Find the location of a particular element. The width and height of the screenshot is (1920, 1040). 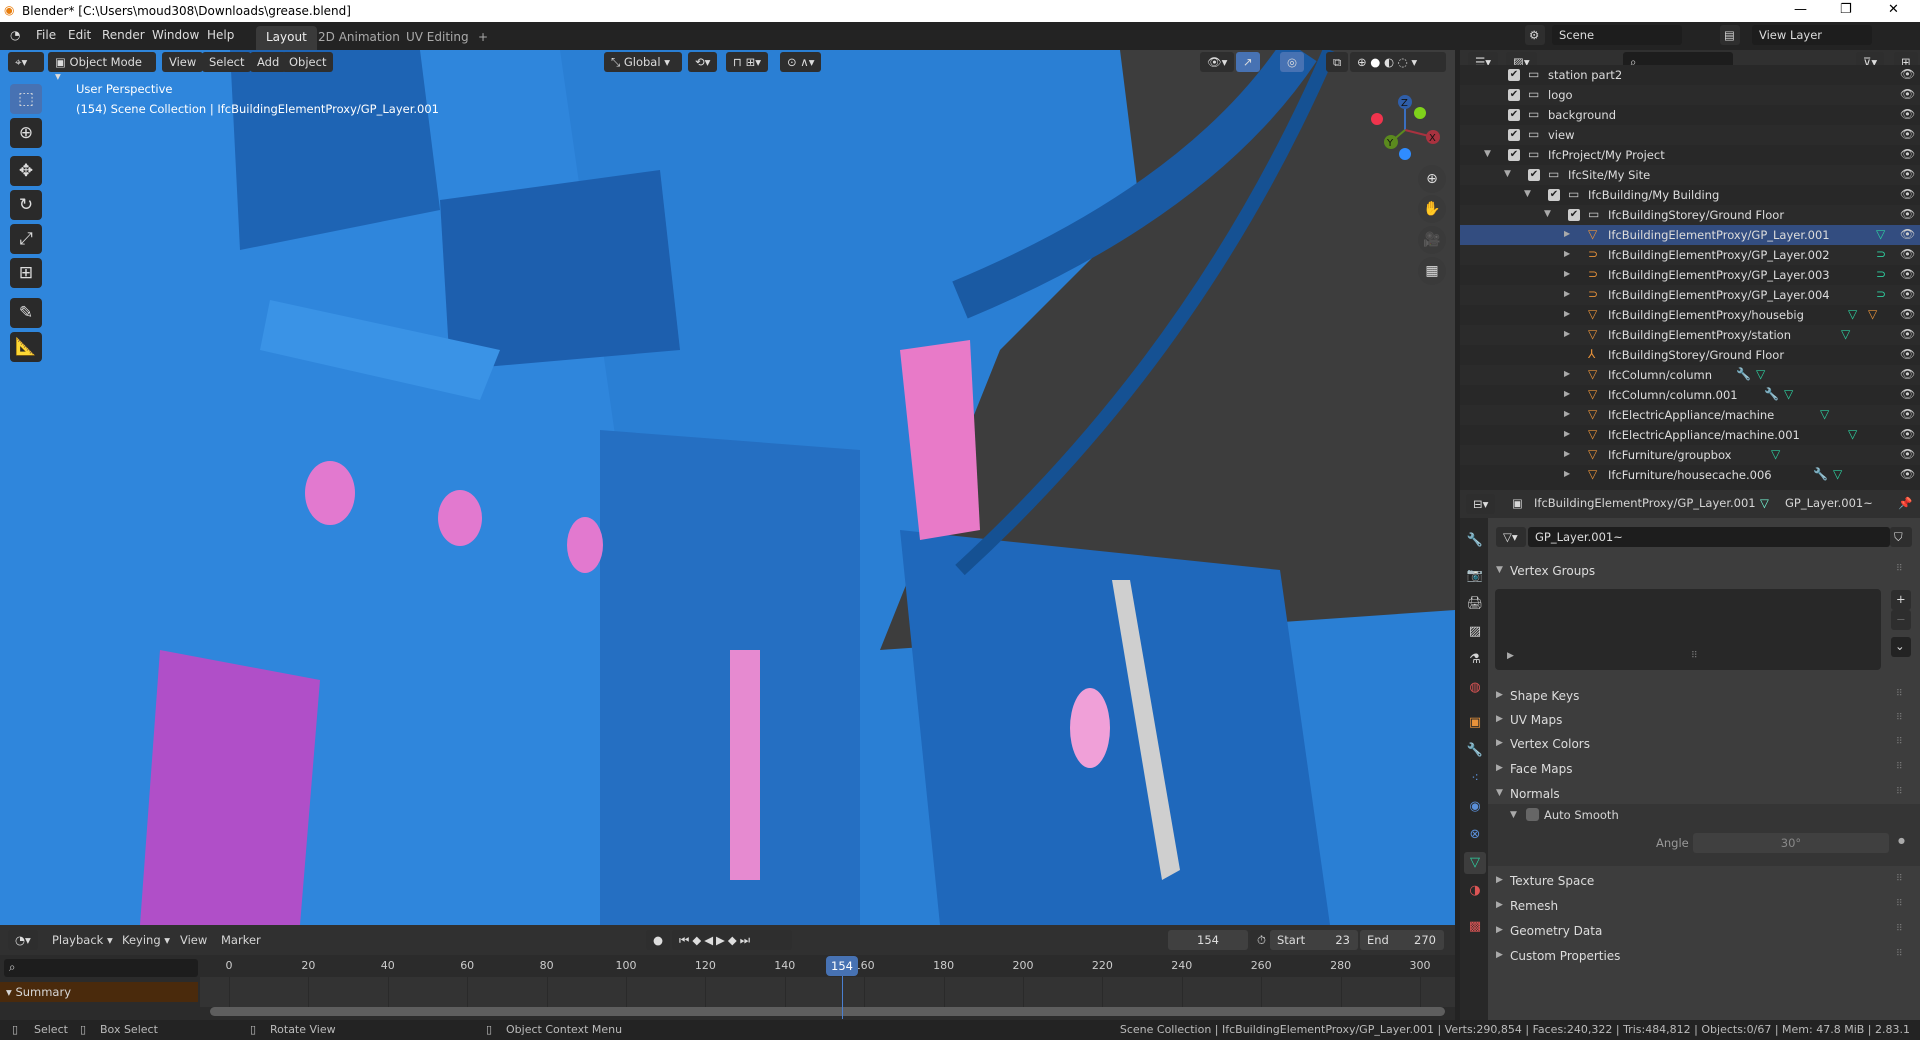

outliner-row: ▼ ✔ ▭ IfcBuildingStorey/Ground Floor 👁 is located at coordinates (1690, 215).